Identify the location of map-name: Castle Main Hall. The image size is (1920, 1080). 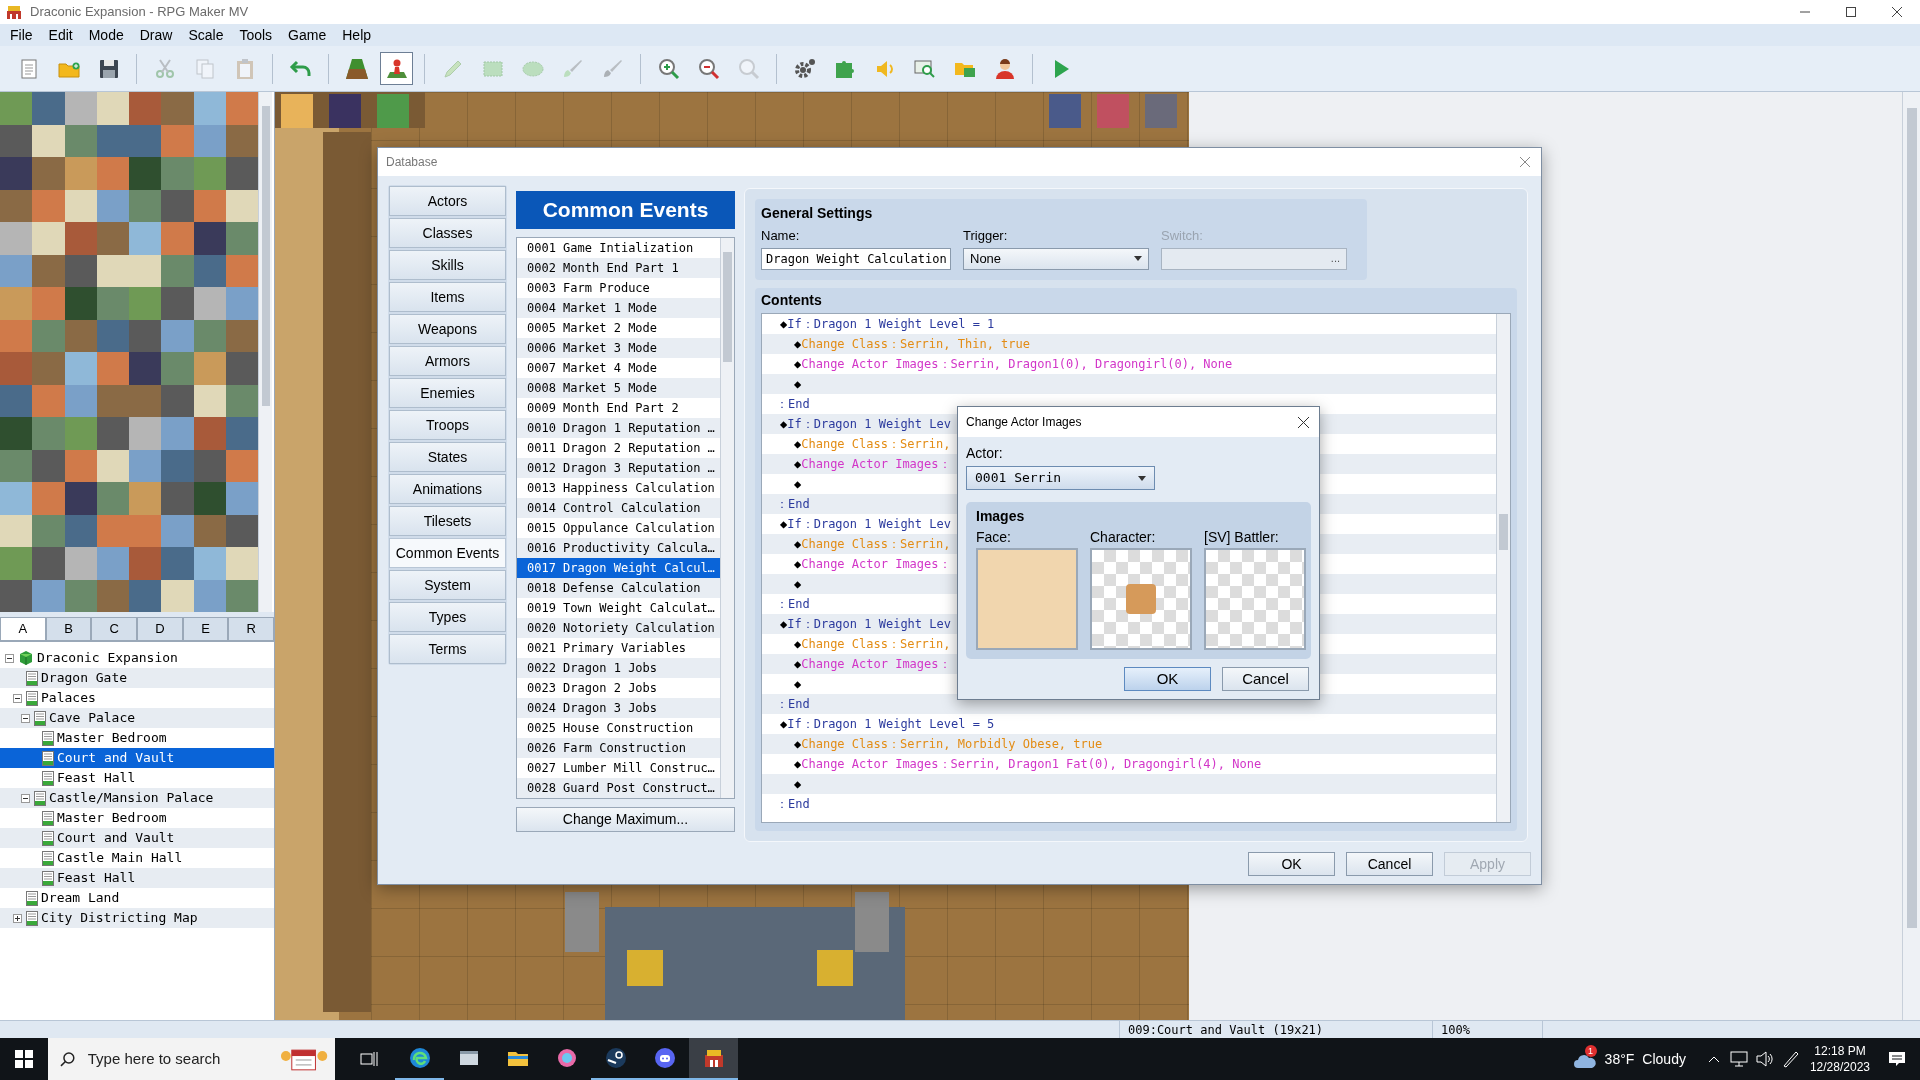
(120, 858).